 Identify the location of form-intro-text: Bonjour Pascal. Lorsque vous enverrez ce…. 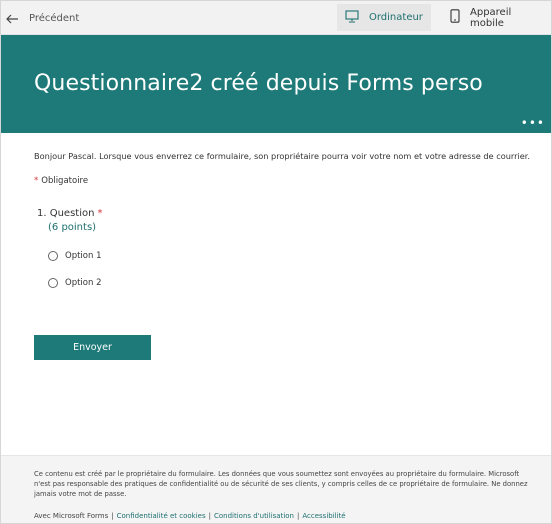
(282, 156).